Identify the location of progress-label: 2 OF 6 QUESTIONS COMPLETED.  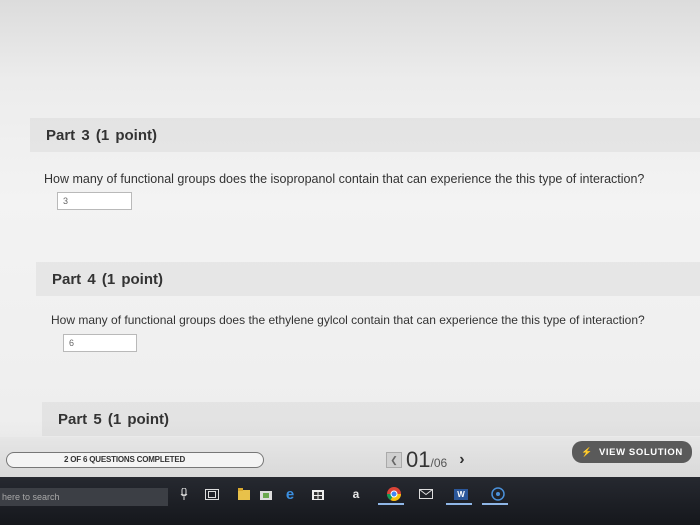
(125, 459).